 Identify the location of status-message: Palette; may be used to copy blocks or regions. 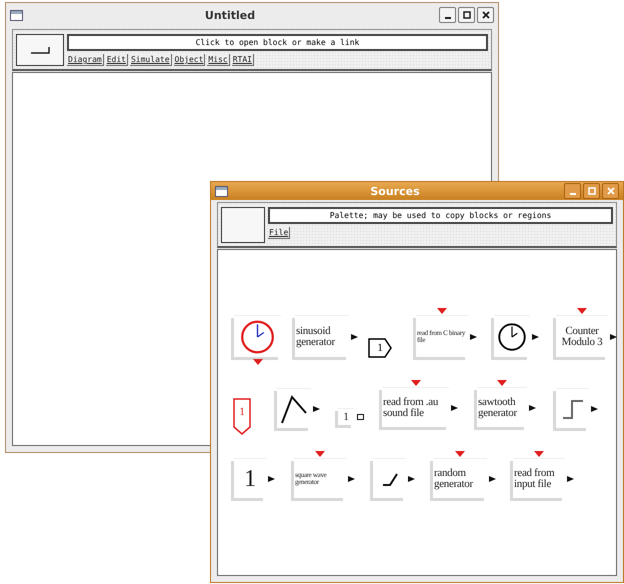
(440, 215).